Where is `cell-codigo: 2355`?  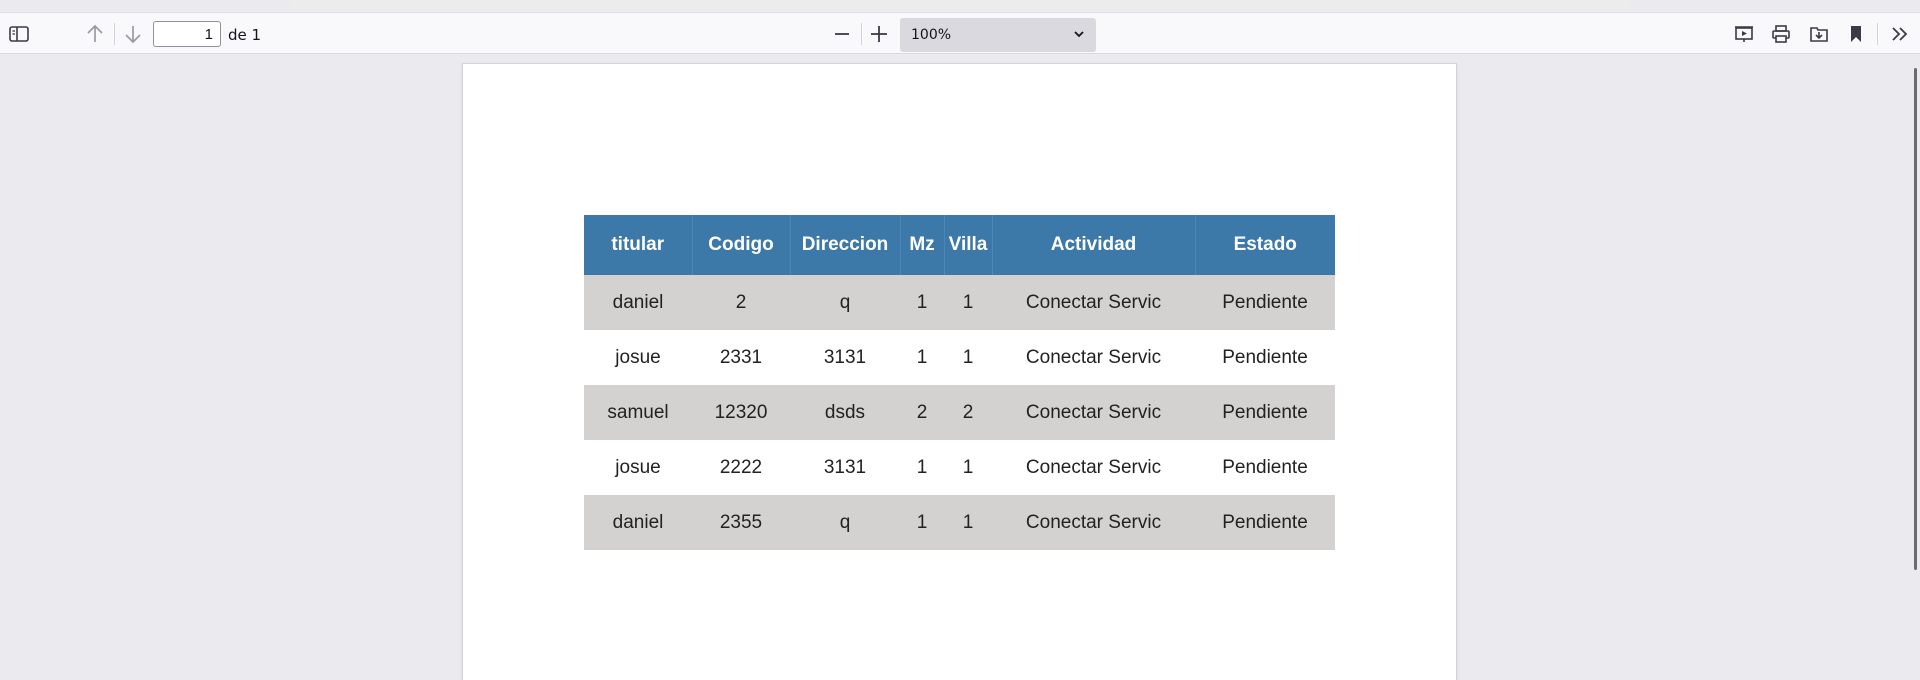 cell-codigo: 2355 is located at coordinates (741, 522).